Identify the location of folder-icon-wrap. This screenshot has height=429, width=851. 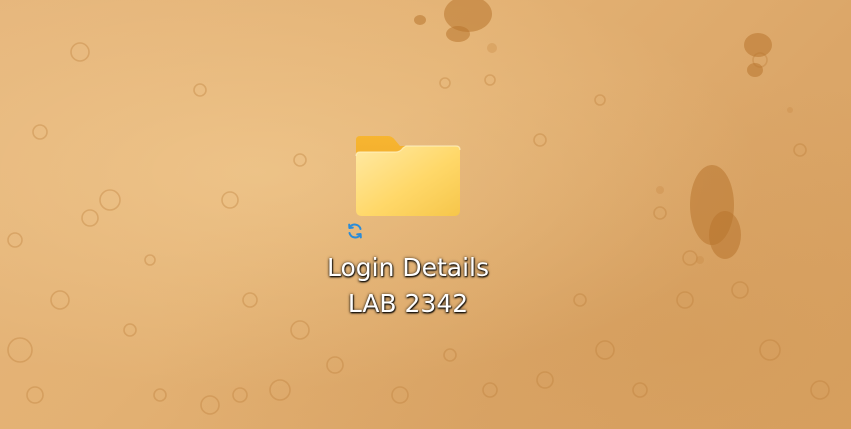
(408, 183).